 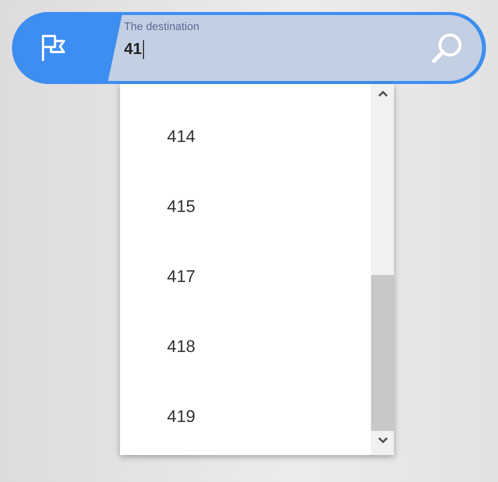 What do you see at coordinates (383, 93) in the screenshot?
I see `scroll-up-icon` at bounding box center [383, 93].